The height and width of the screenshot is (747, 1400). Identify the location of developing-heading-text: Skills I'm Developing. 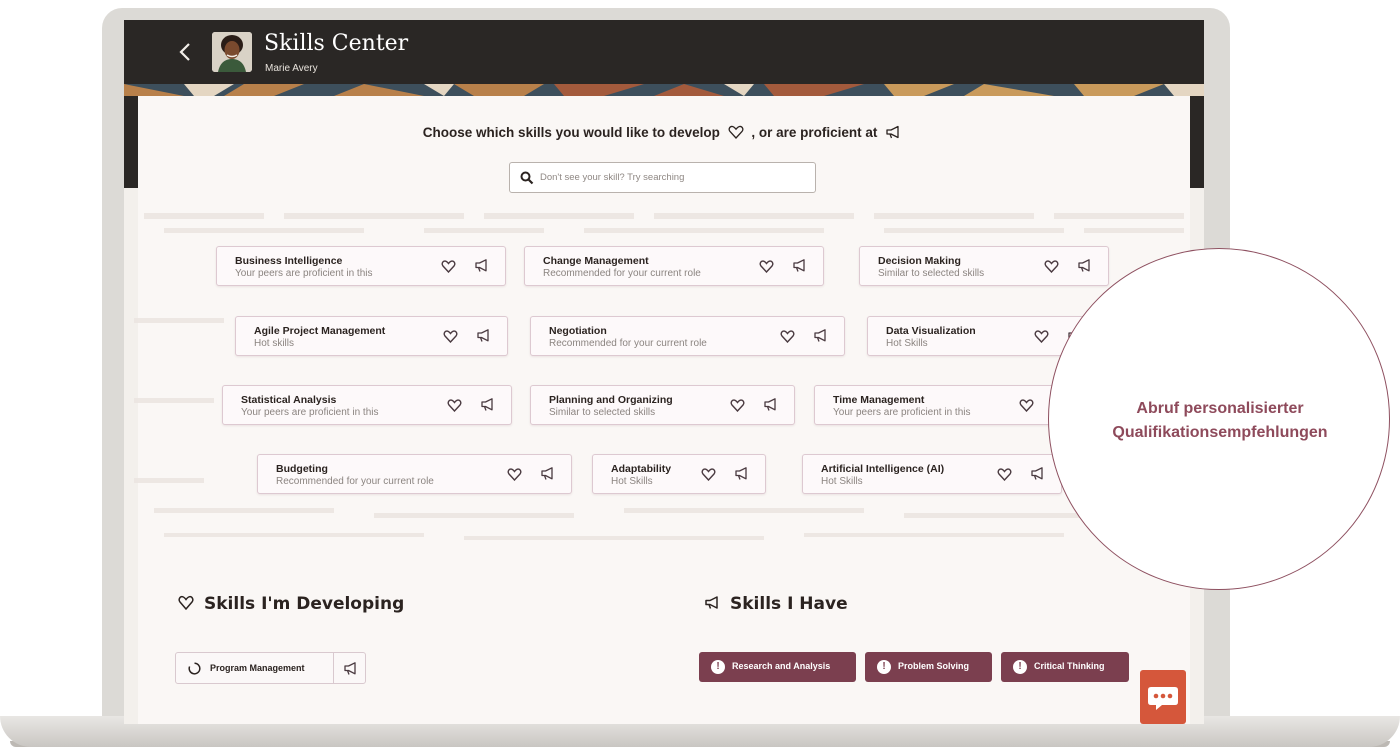
(304, 604).